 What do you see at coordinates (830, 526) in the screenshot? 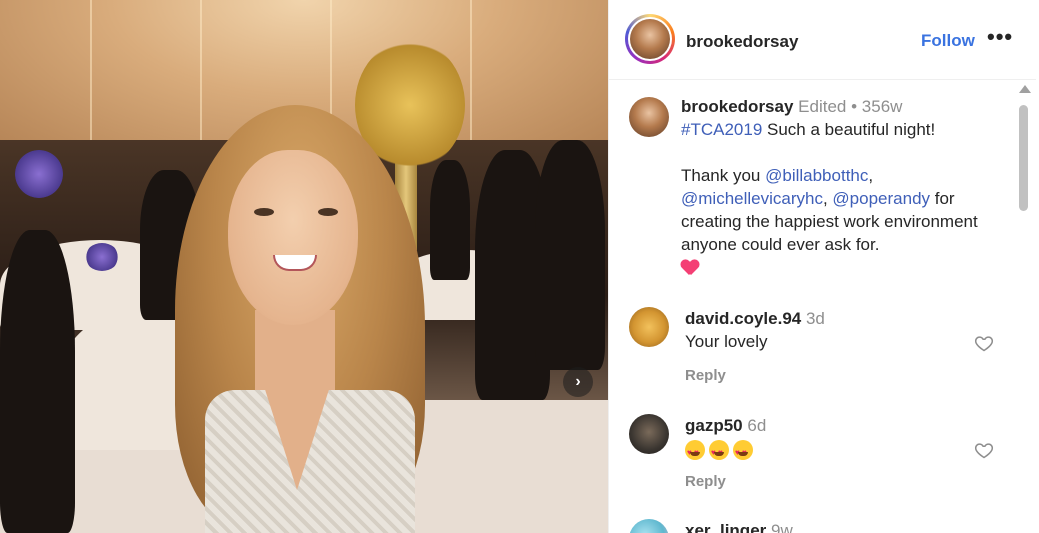
I see `comment-body: xer_linger 9w` at bounding box center [830, 526].